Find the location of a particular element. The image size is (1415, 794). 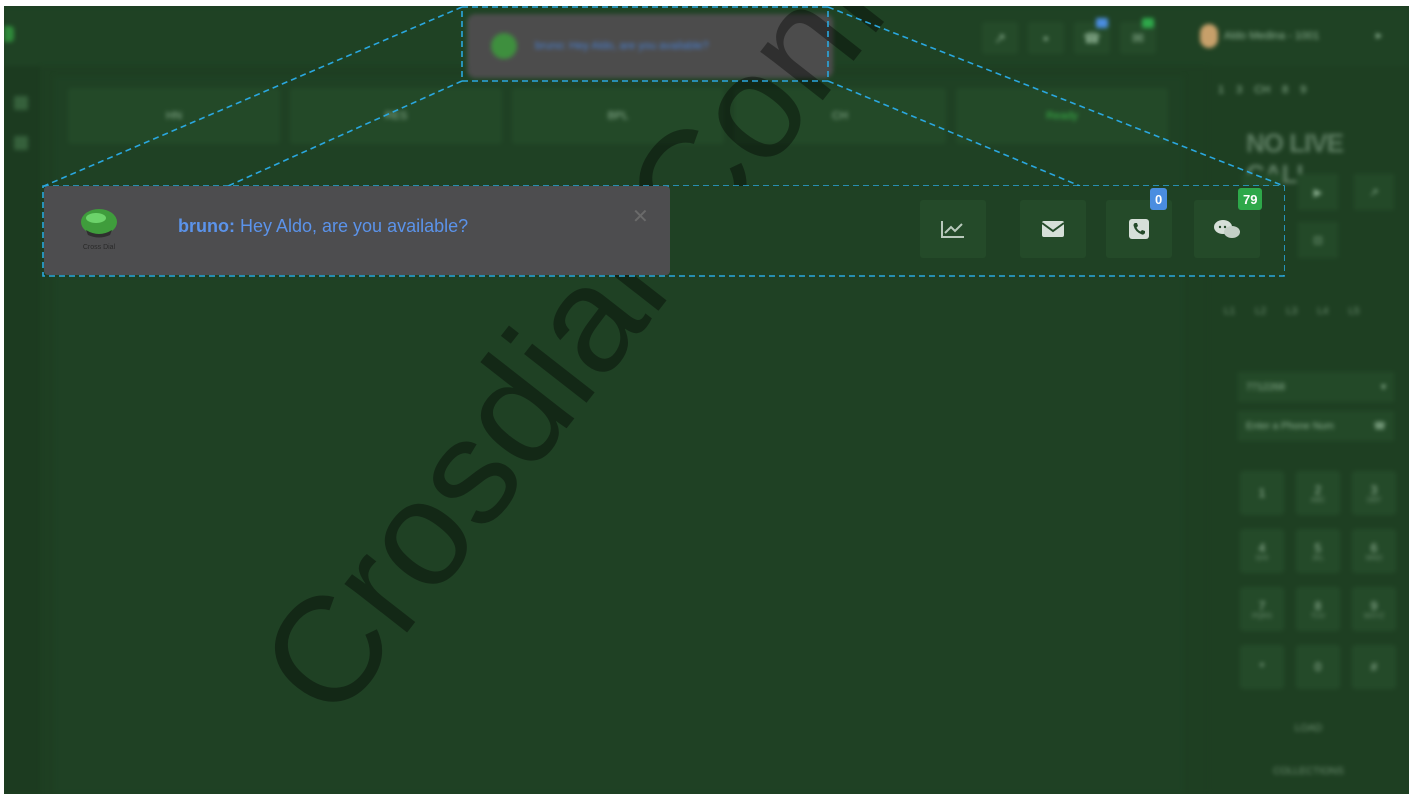

stat-card-ready: Ready is located at coordinates (1062, 116).